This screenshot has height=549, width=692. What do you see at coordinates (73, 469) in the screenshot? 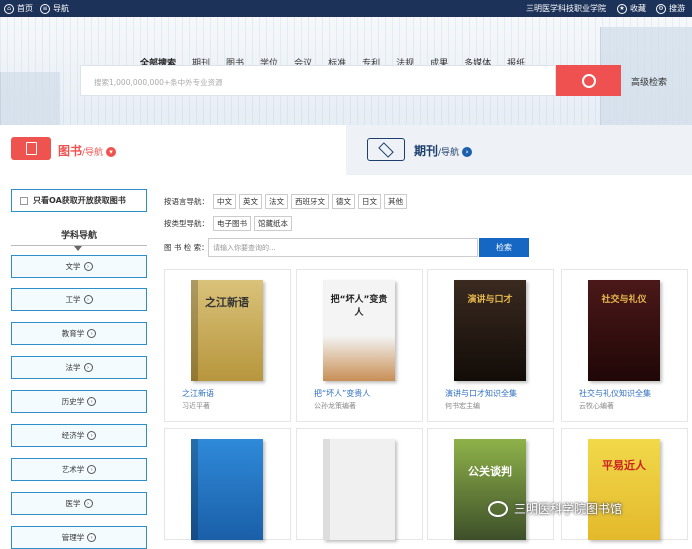
I see `subject-label: 艺术学` at bounding box center [73, 469].